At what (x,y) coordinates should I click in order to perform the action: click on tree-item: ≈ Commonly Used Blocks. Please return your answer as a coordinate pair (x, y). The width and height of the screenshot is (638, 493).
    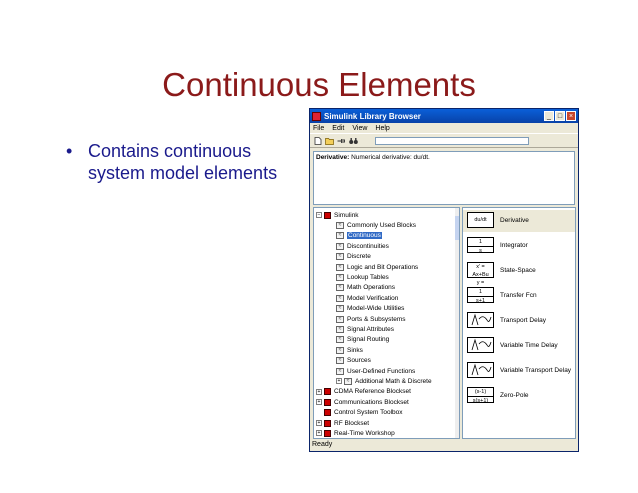
    Looking at the image, I should click on (376, 225).